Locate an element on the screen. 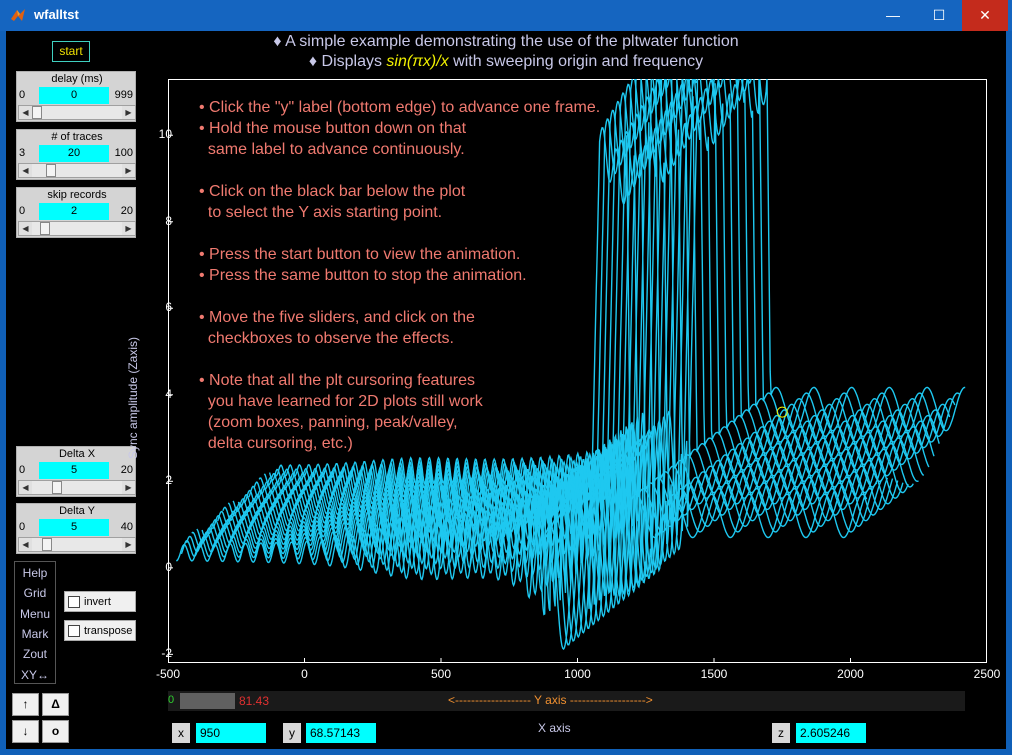 Image resolution: width=1012 pixels, height=755 pixels. x-tick-label: 1000 is located at coordinates (577, 674).